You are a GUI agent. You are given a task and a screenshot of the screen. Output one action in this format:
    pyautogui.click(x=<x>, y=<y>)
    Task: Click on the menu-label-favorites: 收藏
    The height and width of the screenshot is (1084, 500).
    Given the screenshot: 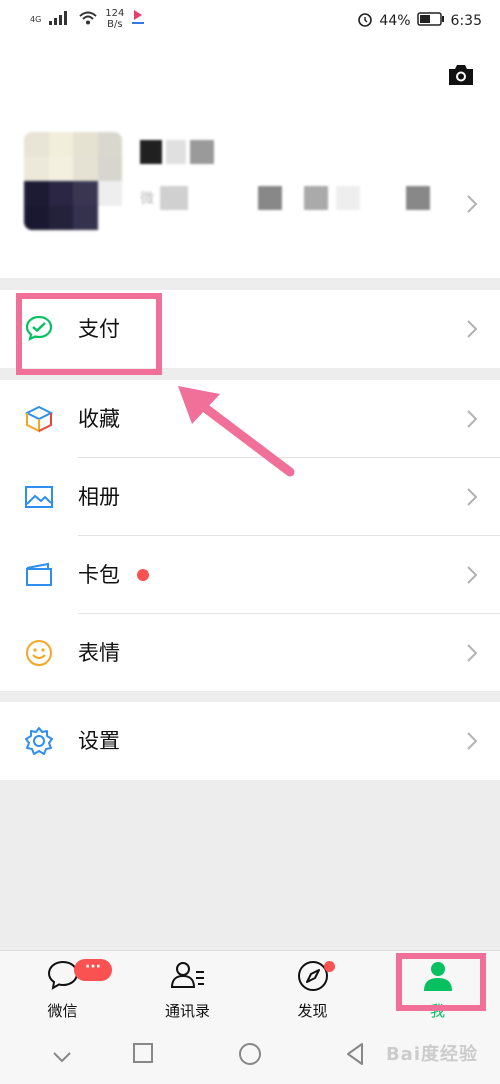 What is the action you would take?
    pyautogui.click(x=99, y=419)
    